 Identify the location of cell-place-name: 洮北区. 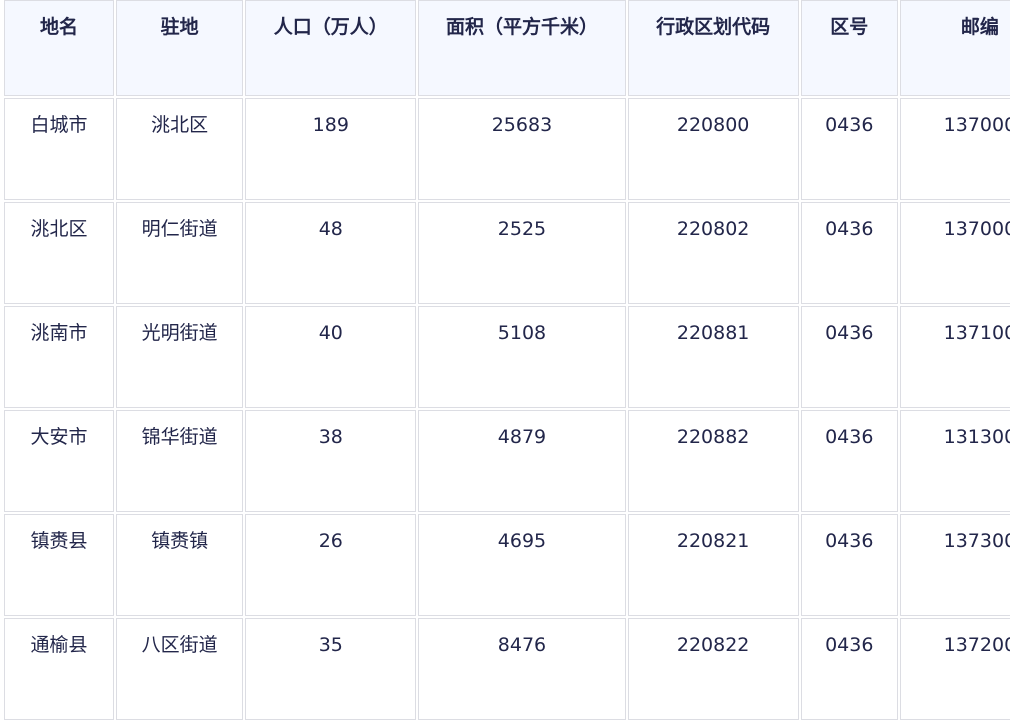
(59, 253).